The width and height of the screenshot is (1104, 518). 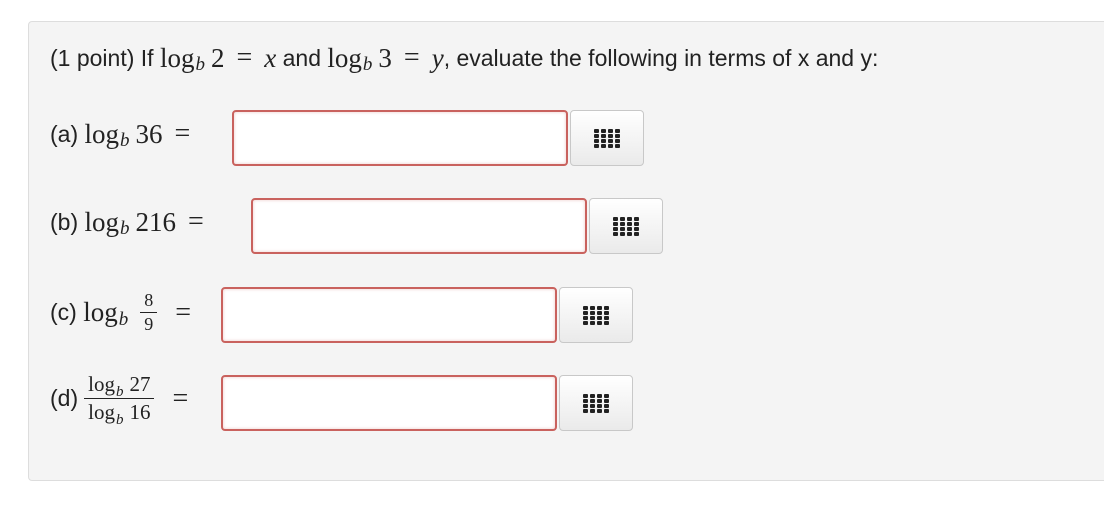 I want to click on part-letter: (a), so click(x=64, y=133).